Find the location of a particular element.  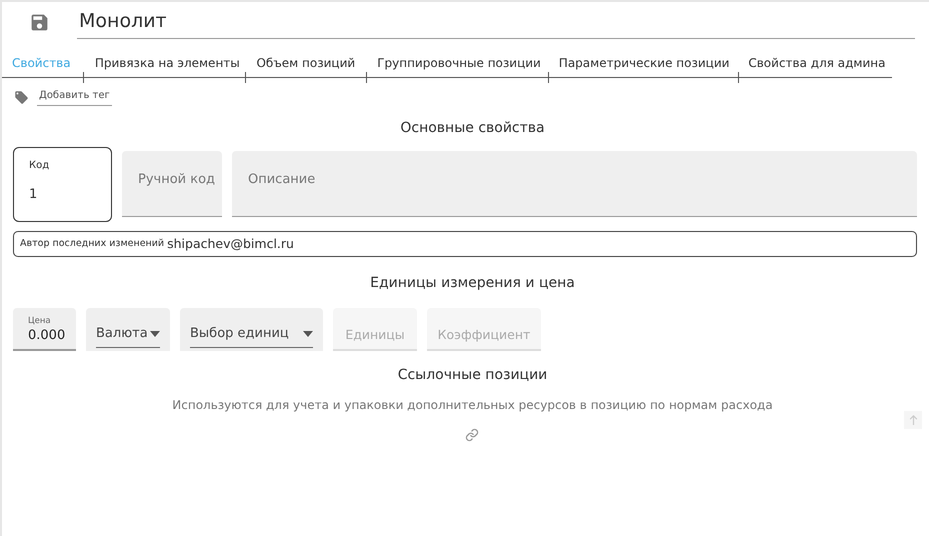

section-heading: Ссылочные позиции is located at coordinates (472, 375).